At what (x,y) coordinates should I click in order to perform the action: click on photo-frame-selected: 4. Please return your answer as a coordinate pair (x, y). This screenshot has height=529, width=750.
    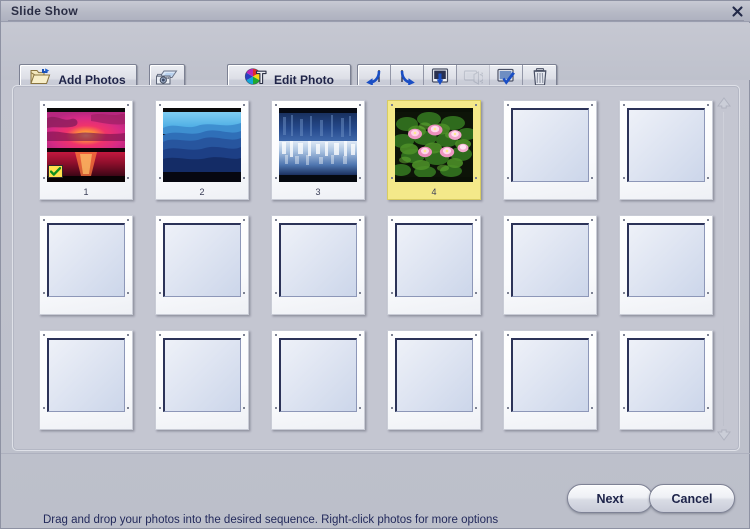
    Looking at the image, I should click on (434, 150).